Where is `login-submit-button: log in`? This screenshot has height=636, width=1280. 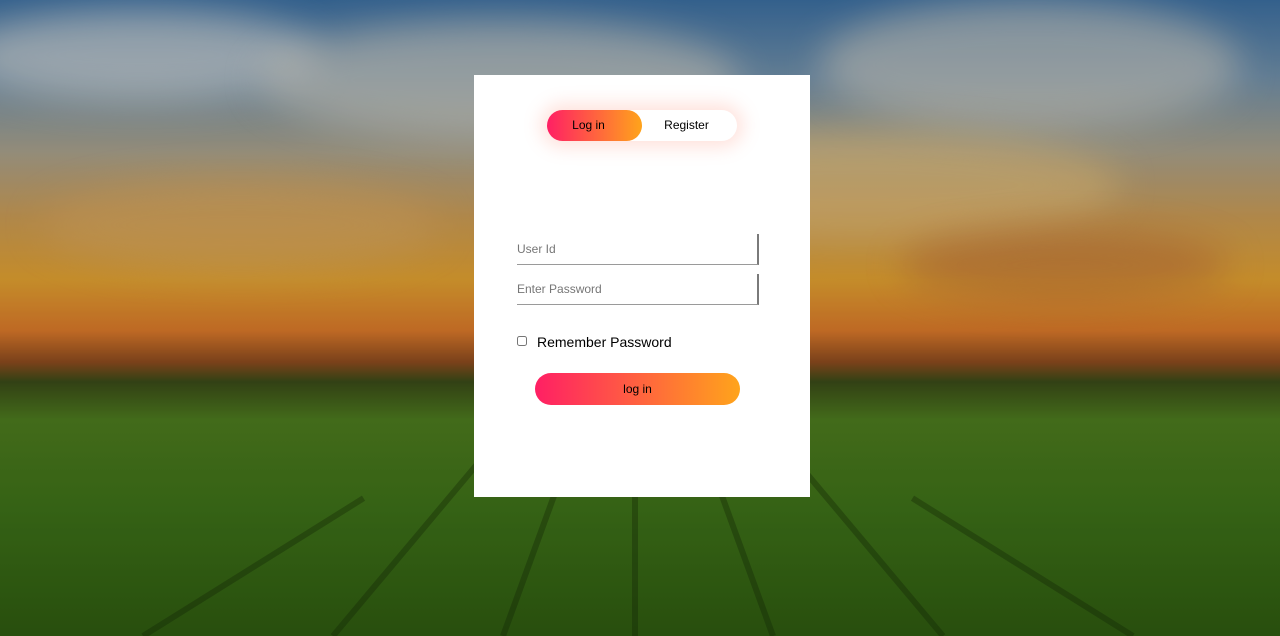
login-submit-button: log in is located at coordinates (637, 389).